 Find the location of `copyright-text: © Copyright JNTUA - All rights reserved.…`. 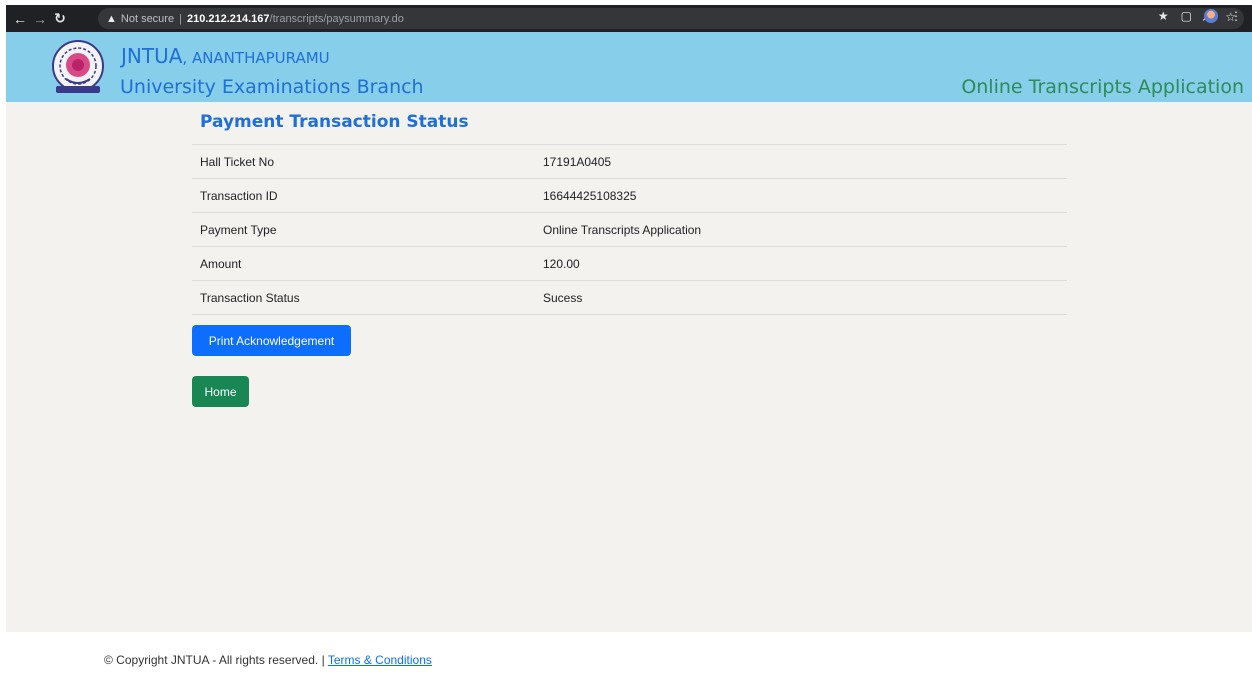

copyright-text: © Copyright JNTUA - All rights reserved.… is located at coordinates (214, 660).